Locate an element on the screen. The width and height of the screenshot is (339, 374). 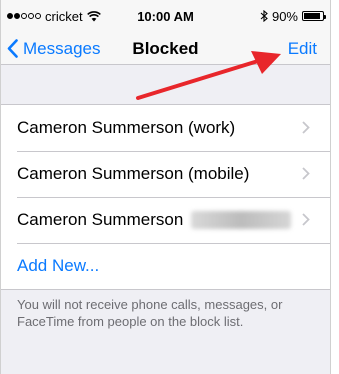
blocked-contact-row: Cameron Summerson (work) is located at coordinates (165, 128).